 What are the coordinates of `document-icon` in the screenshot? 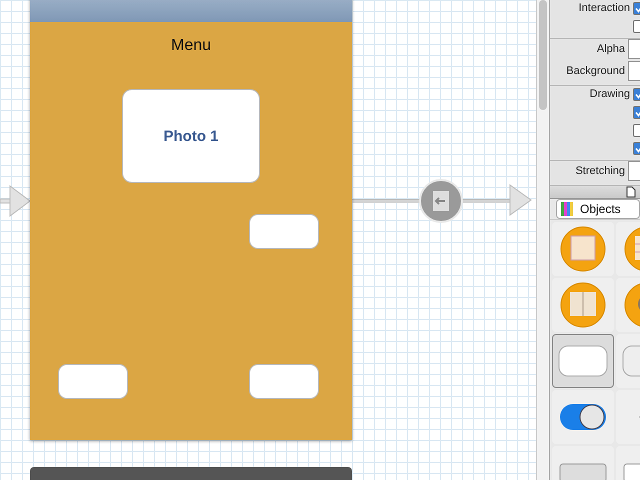 It's located at (631, 192).